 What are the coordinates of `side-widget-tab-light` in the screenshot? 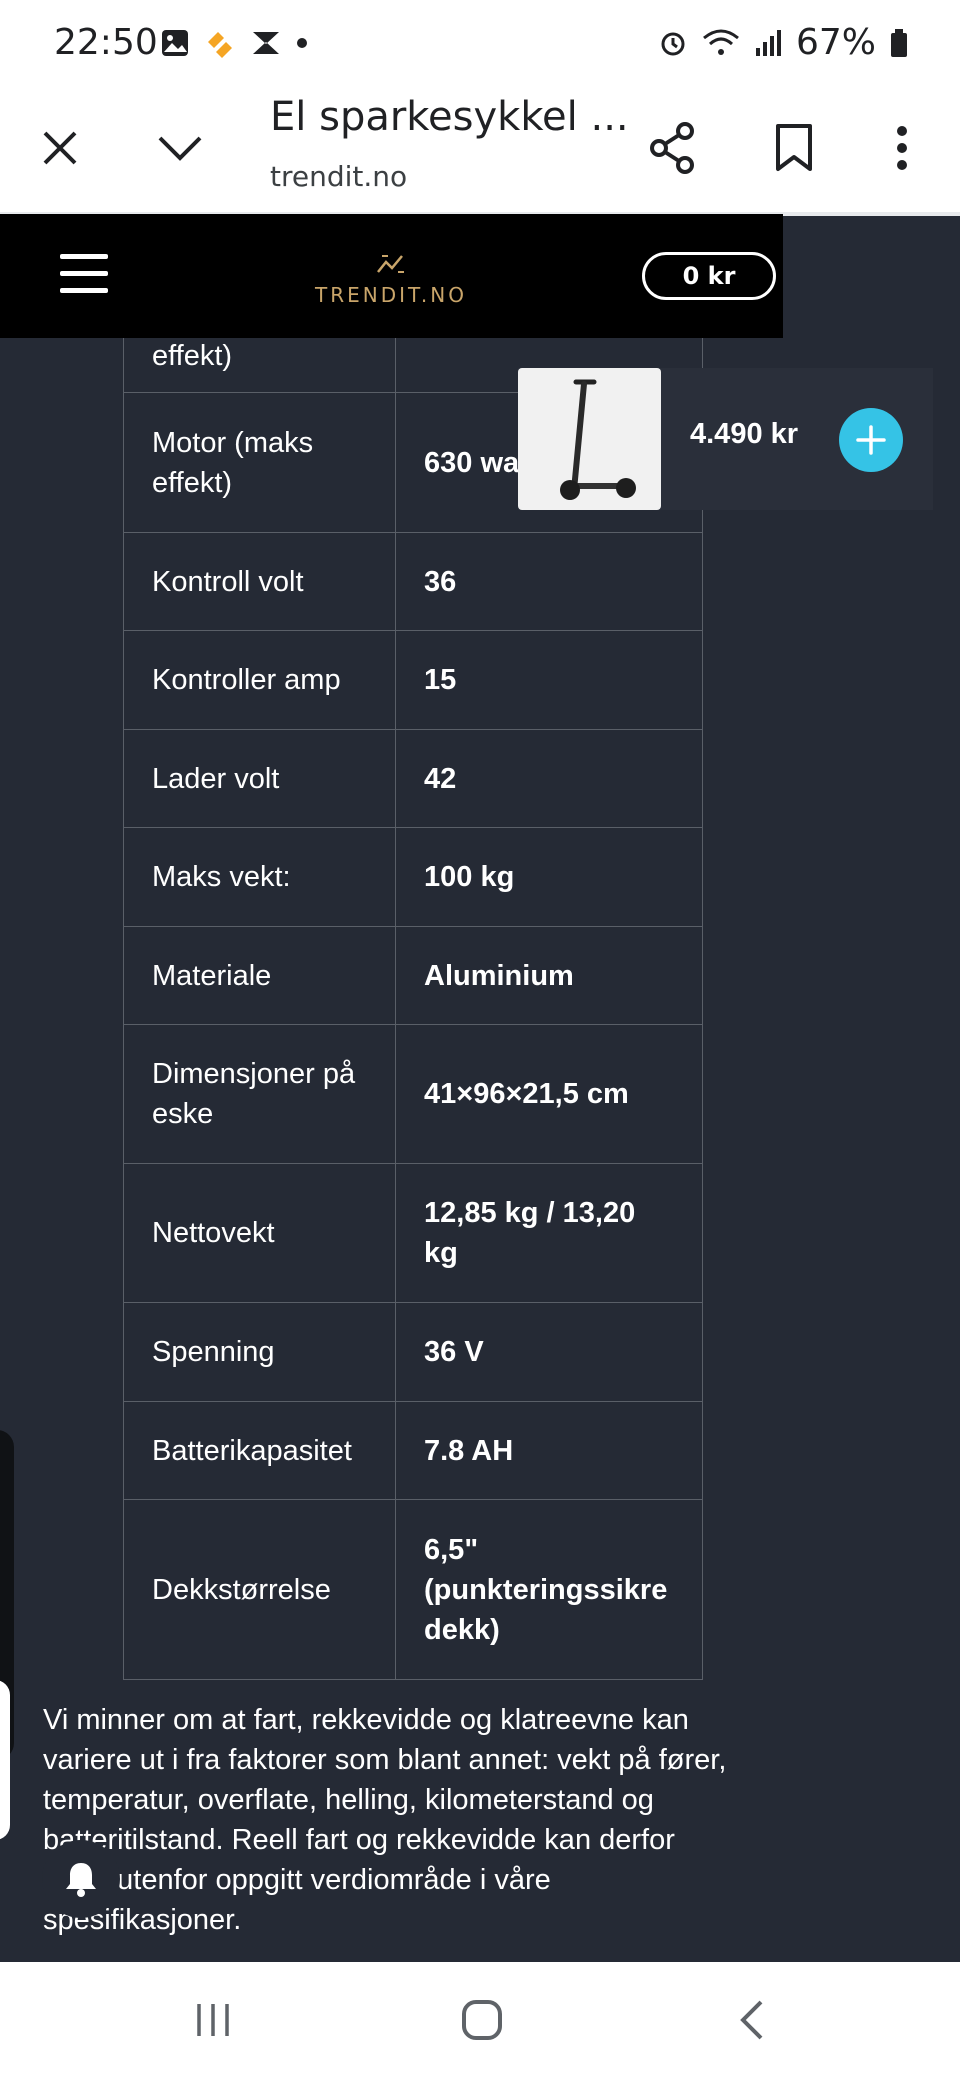 It's located at (5, 1760).